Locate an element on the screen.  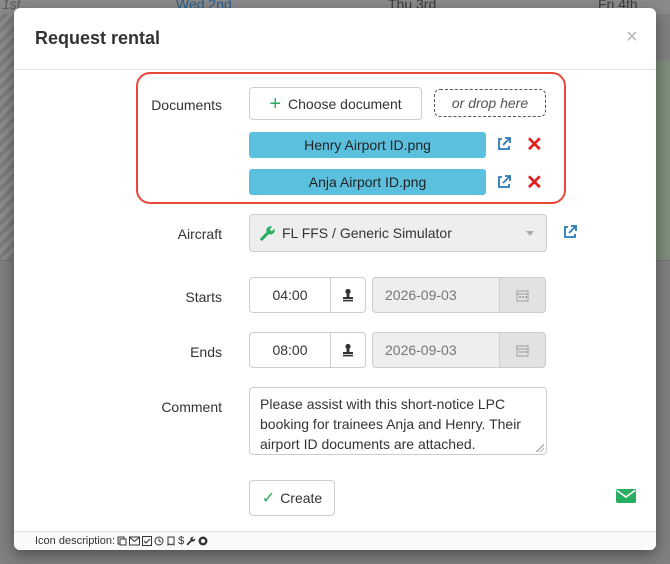
icon-description-label: Icon description: is located at coordinates (75, 541).